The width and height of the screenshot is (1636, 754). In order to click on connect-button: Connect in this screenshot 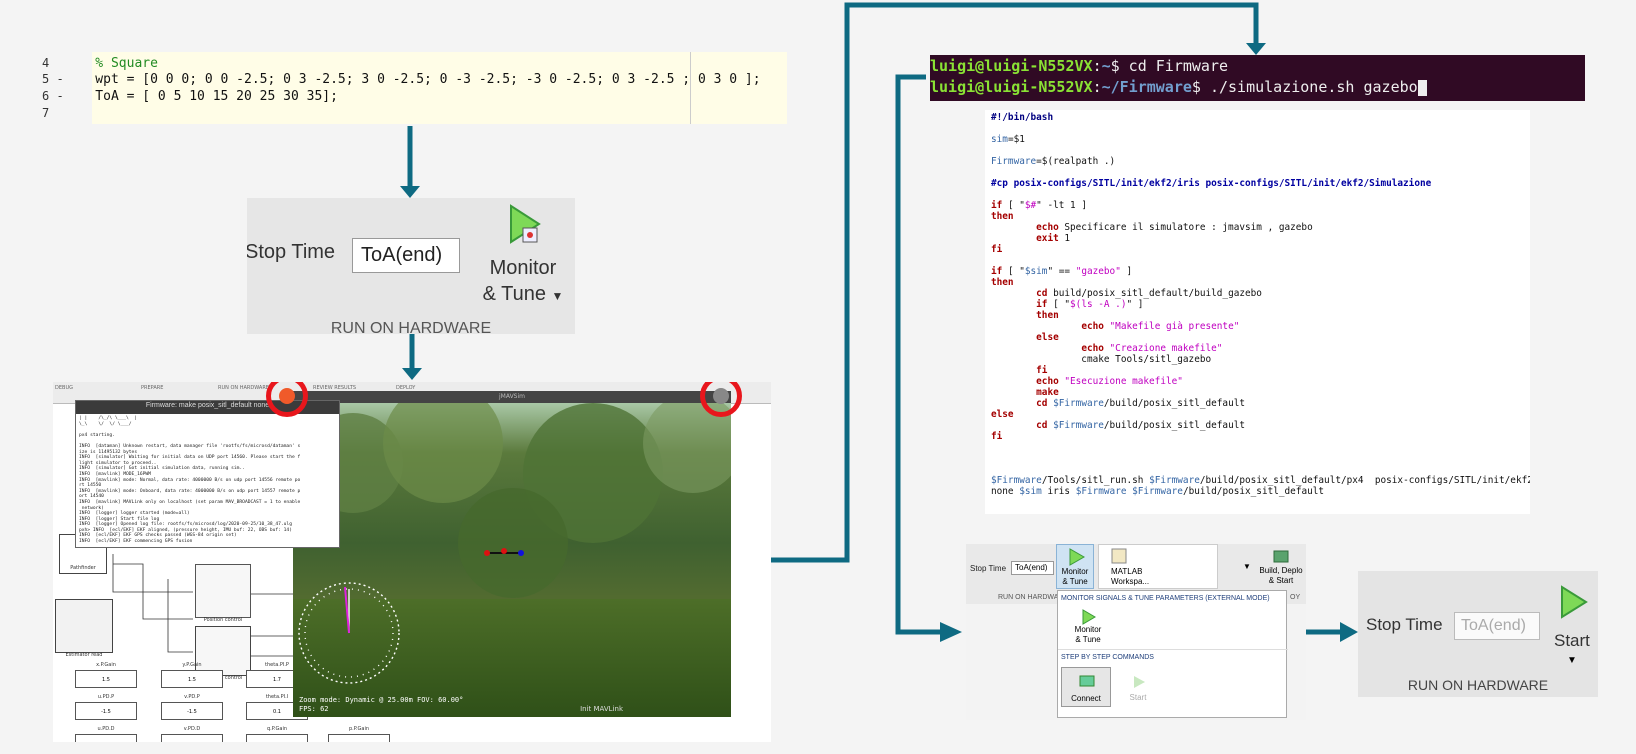, I will do `click(1086, 687)`.